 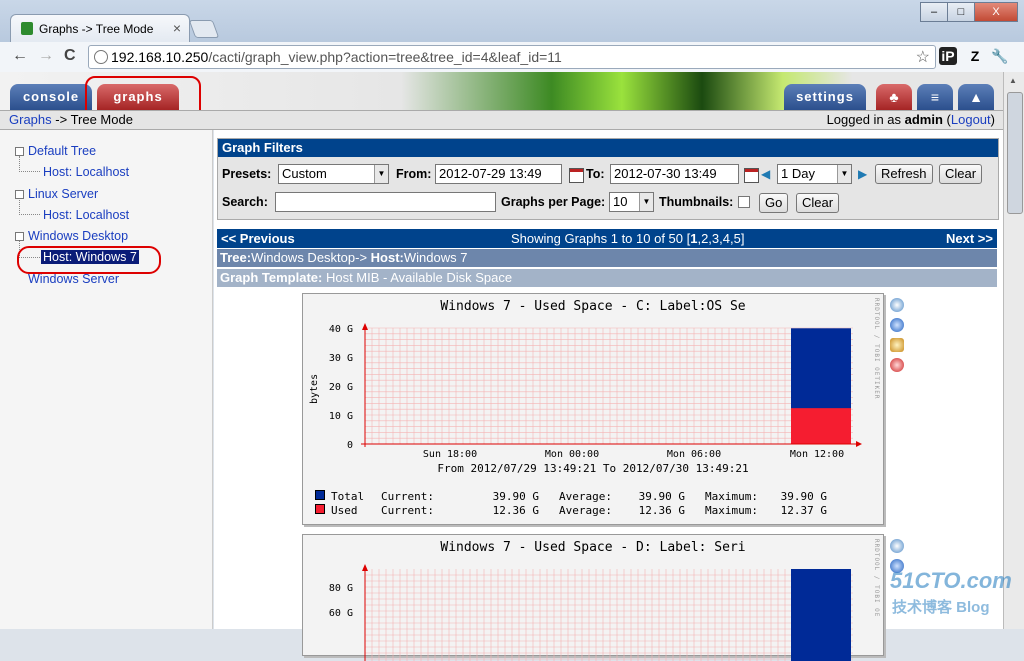 I want to click on previous-link: << Previous, so click(x=258, y=238).